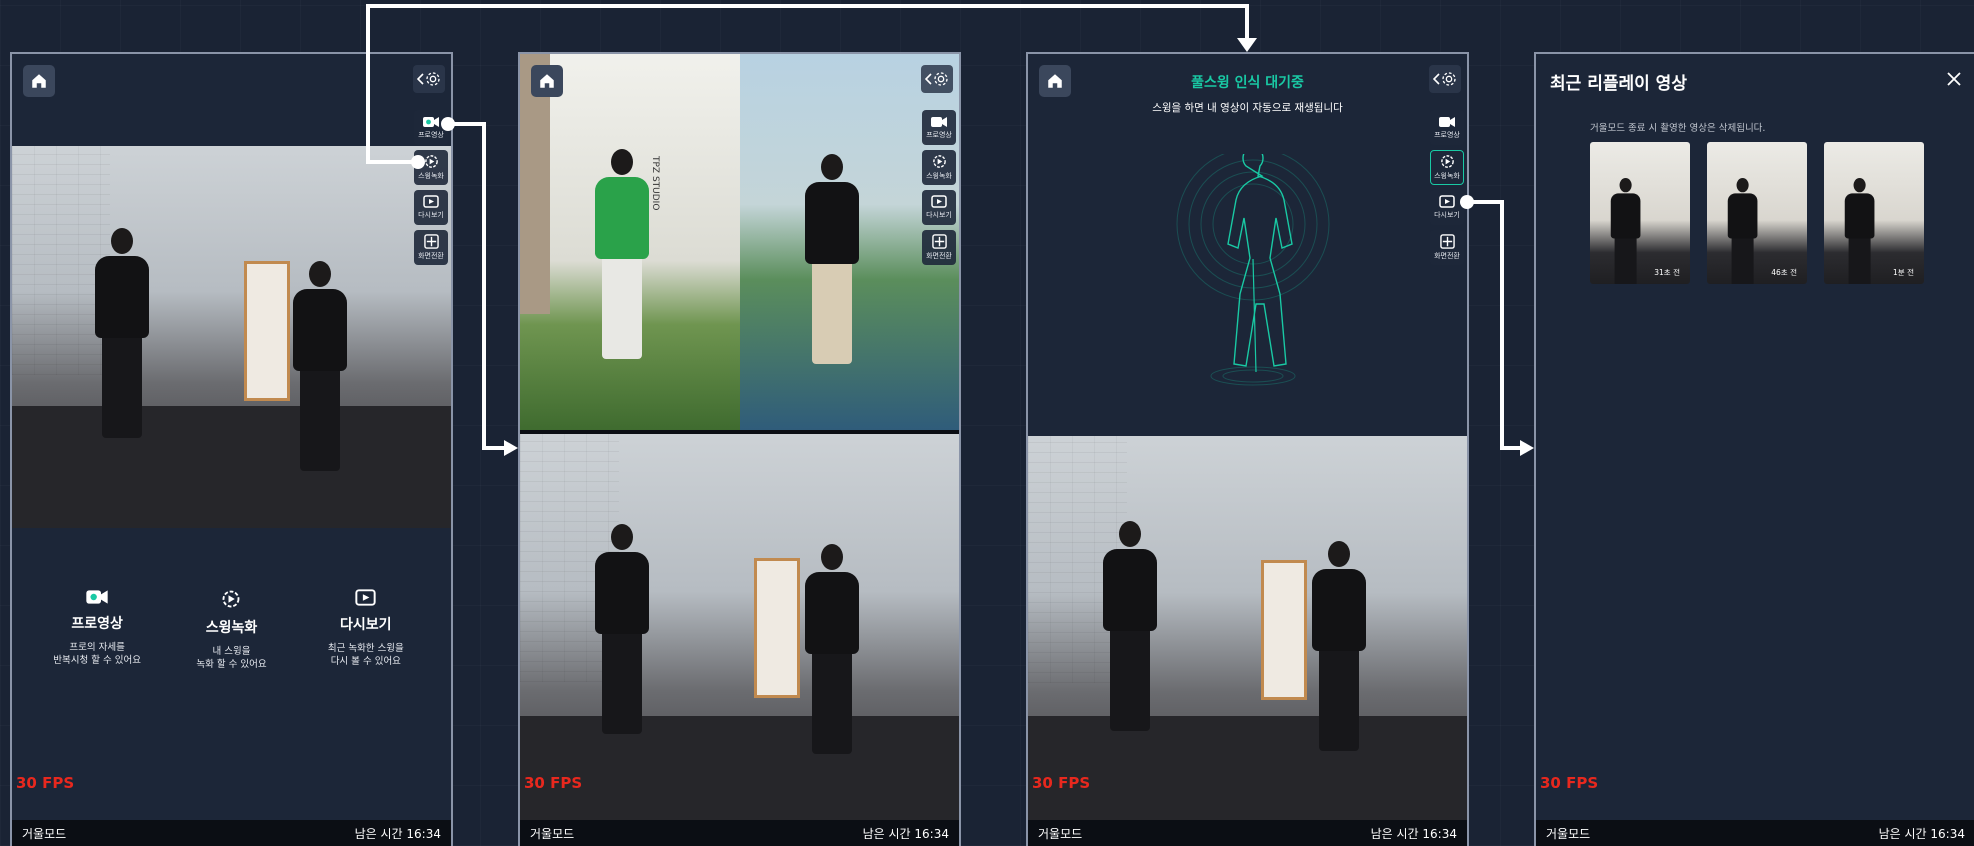 This screenshot has height=846, width=1974. What do you see at coordinates (1247, 108) in the screenshot?
I see `swing-wait-subtitle: 스윙을 하면 내 영상이 자동으로 재생됩니다` at bounding box center [1247, 108].